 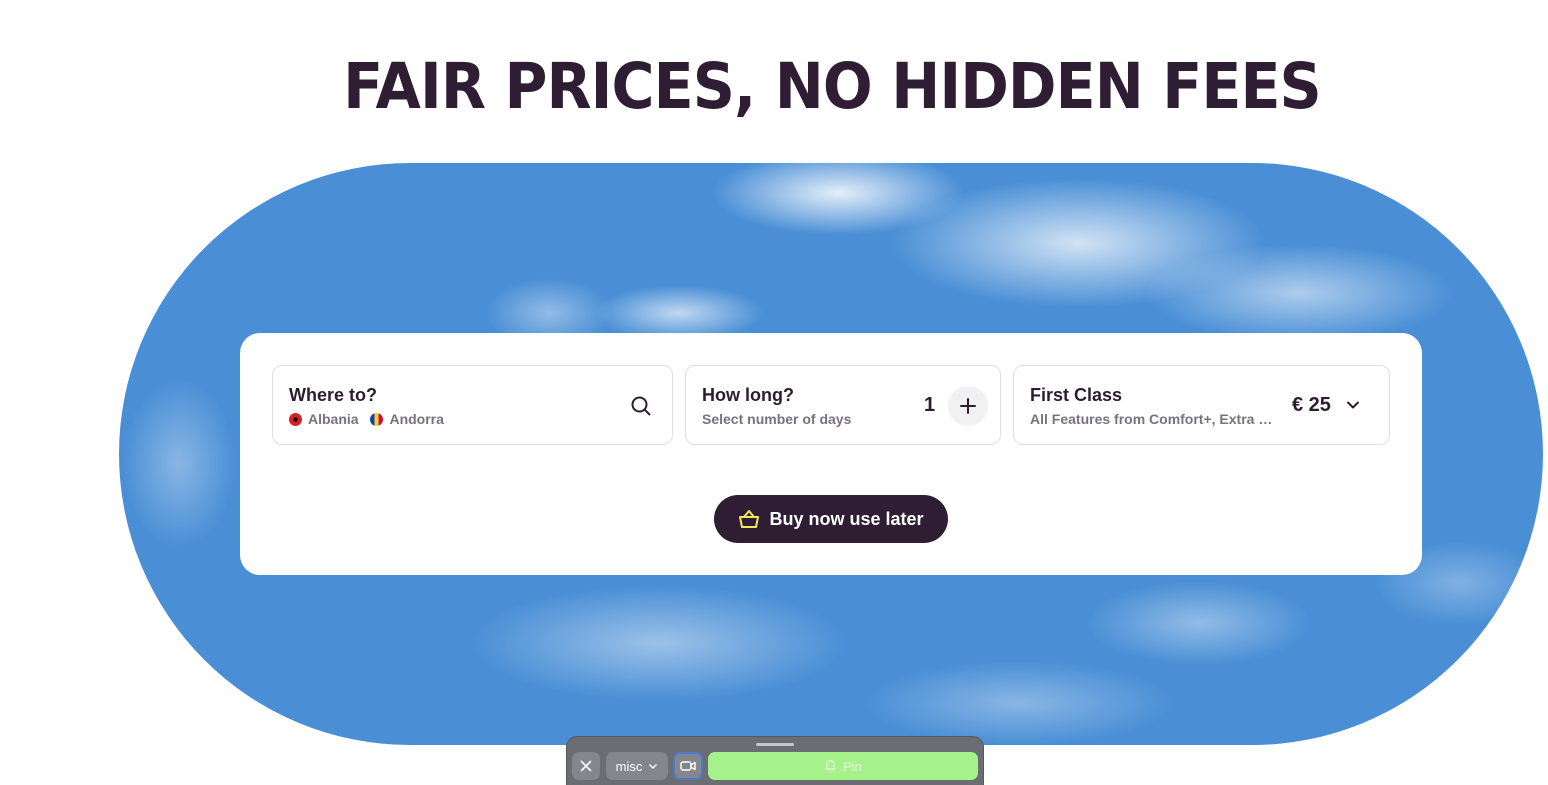 I want to click on destination-field: Where to? Albania Andorra, so click(x=472, y=405).